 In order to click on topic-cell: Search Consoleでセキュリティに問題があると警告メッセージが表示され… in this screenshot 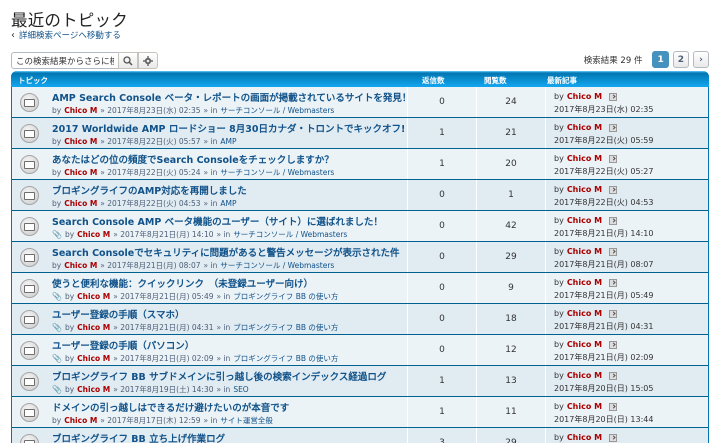, I will do `click(209, 257)`.